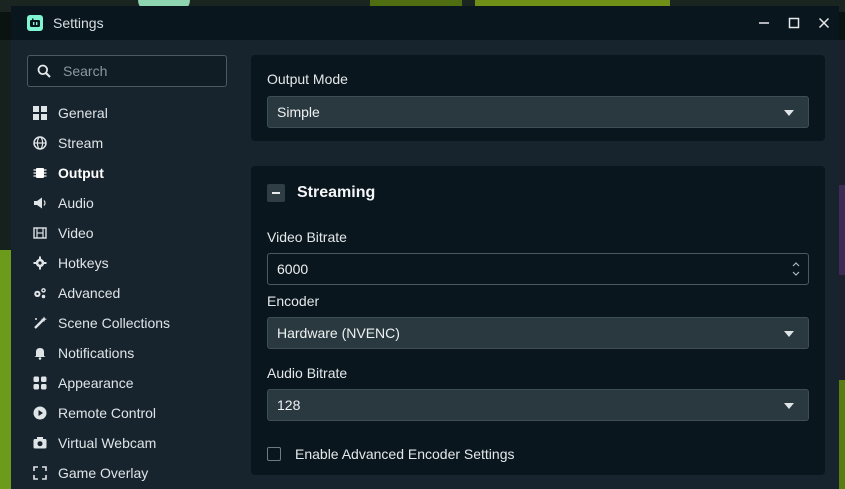 This screenshot has height=489, width=845. I want to click on search-icon, so click(44, 71).